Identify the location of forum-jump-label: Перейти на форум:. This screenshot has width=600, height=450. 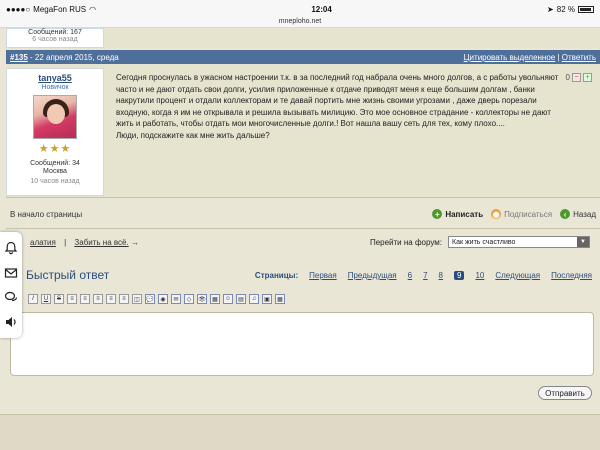
(405, 242).